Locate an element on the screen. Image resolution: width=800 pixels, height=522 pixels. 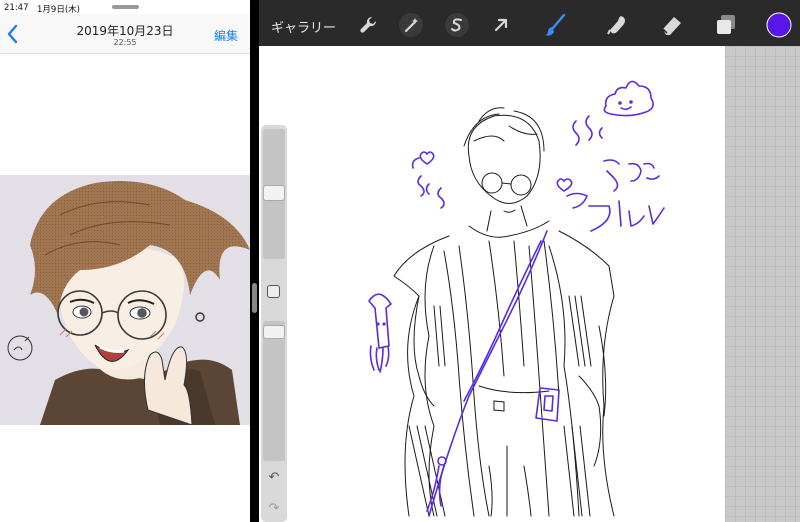
brush-size-thumb is located at coordinates (274, 193).